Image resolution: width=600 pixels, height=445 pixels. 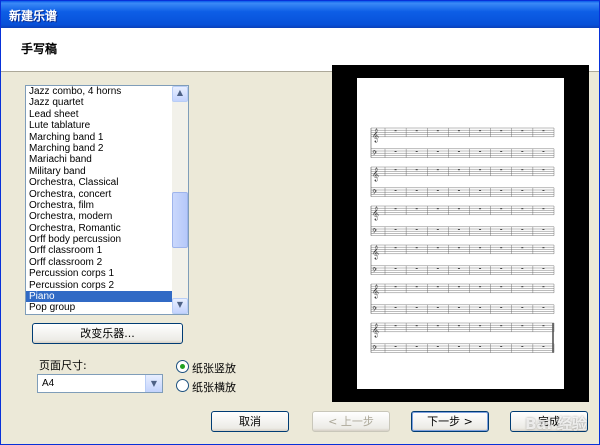 I want to click on list-item: Mariachi band, so click(x=99, y=159).